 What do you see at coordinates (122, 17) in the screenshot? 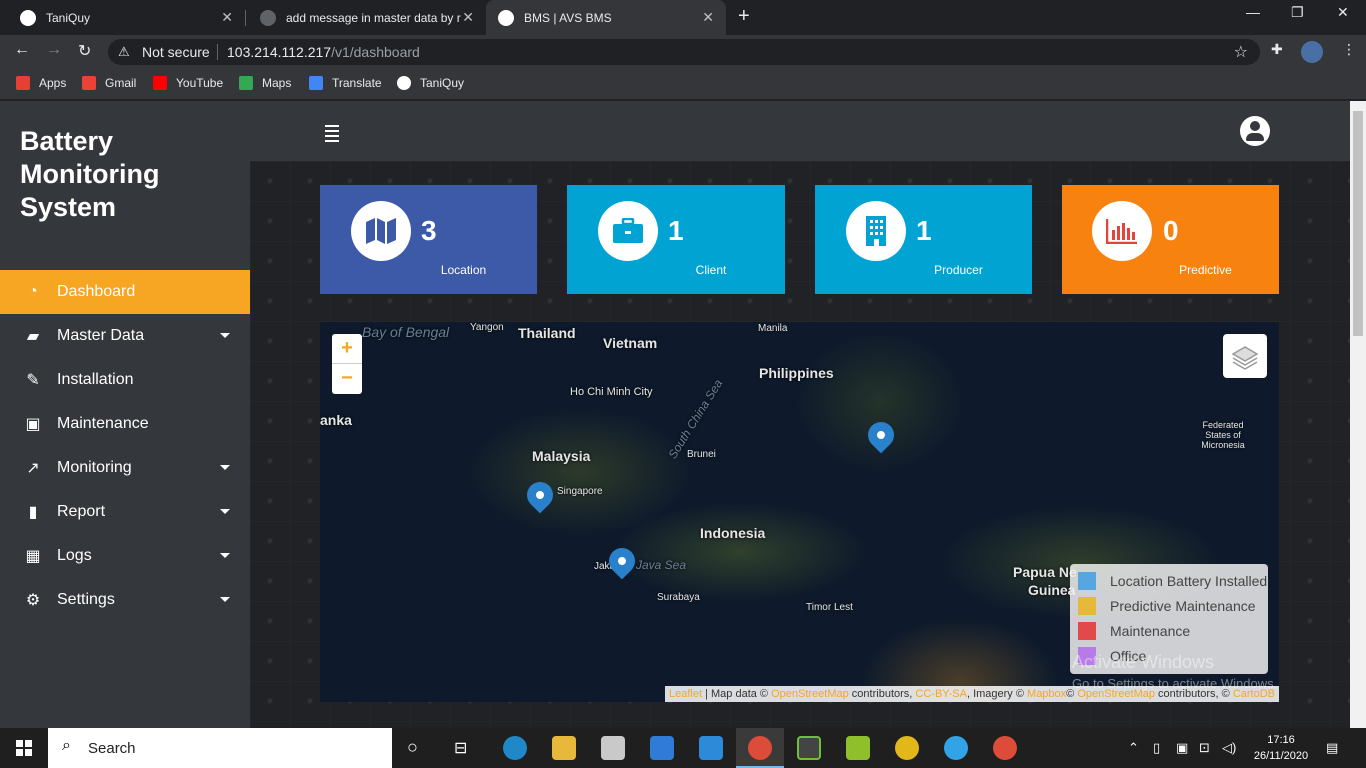
I see `browser-tab-taniquy: TaniQuy ✕` at bounding box center [122, 17].